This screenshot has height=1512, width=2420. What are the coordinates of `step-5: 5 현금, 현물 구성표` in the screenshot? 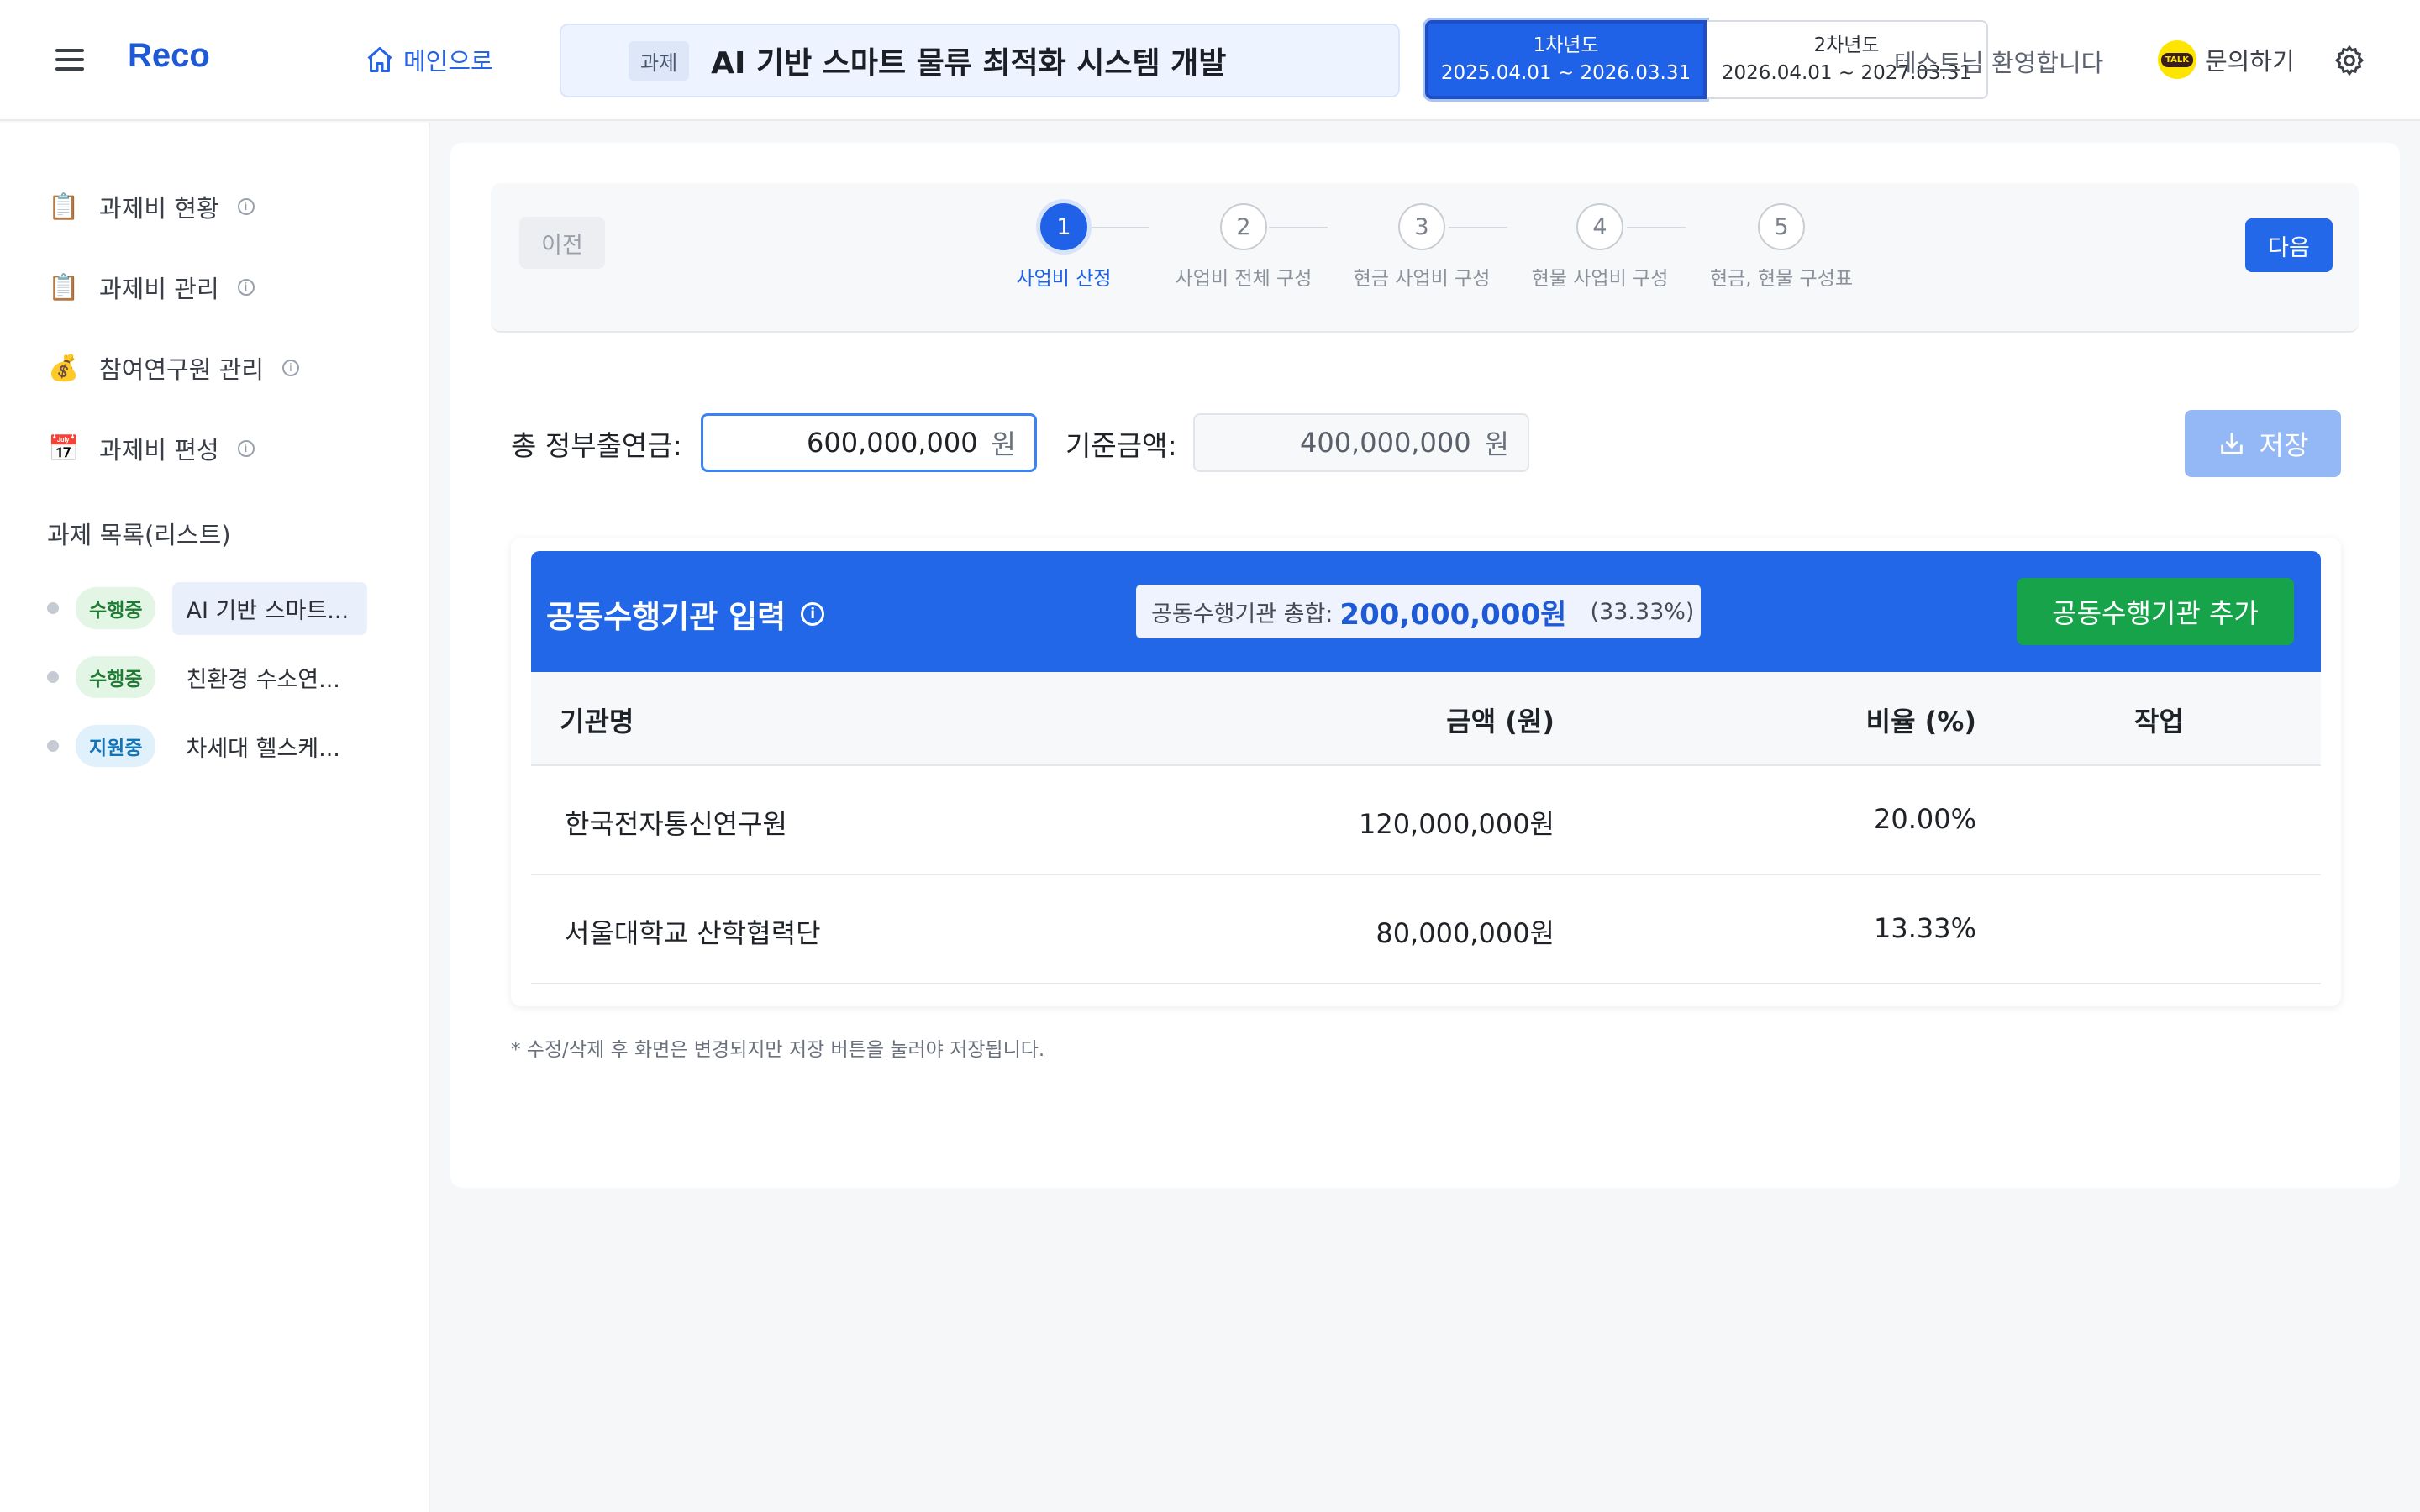 It's located at (1782, 247).